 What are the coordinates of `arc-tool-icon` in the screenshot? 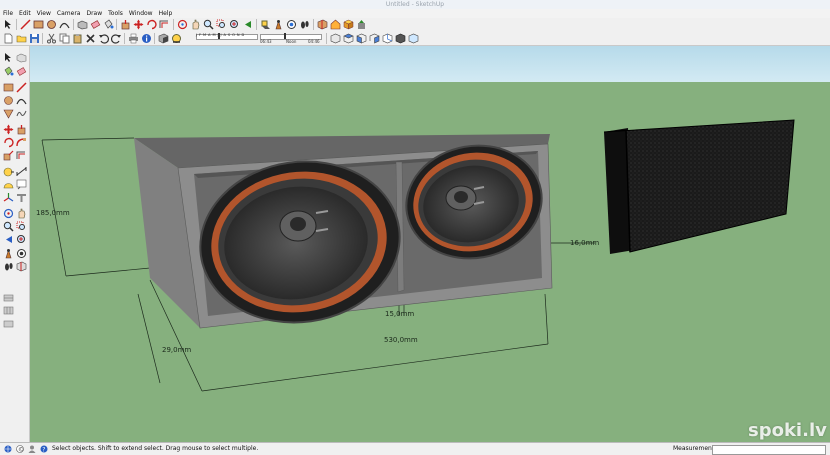 It's located at (64, 24).